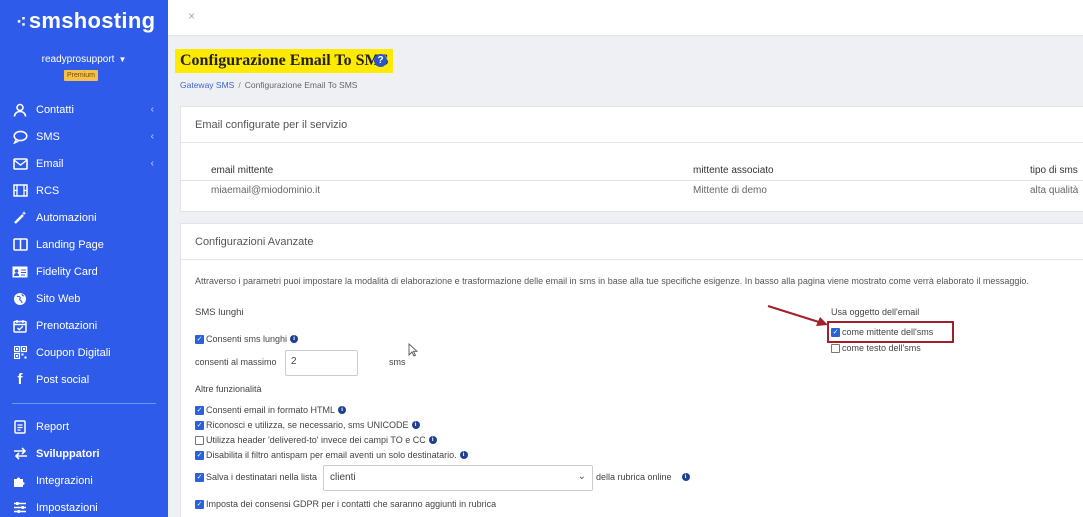 Image resolution: width=1083 pixels, height=517 pixels. Describe the element at coordinates (632, 242) in the screenshot. I see `panel-title: Configurazioni Avanzate` at that location.